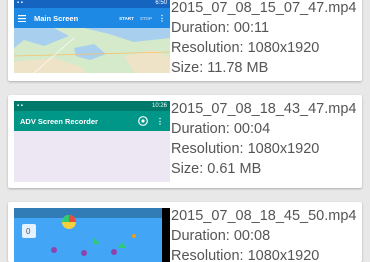 The height and width of the screenshot is (262, 370). I want to click on app-title: Main Screen, so click(56, 18).